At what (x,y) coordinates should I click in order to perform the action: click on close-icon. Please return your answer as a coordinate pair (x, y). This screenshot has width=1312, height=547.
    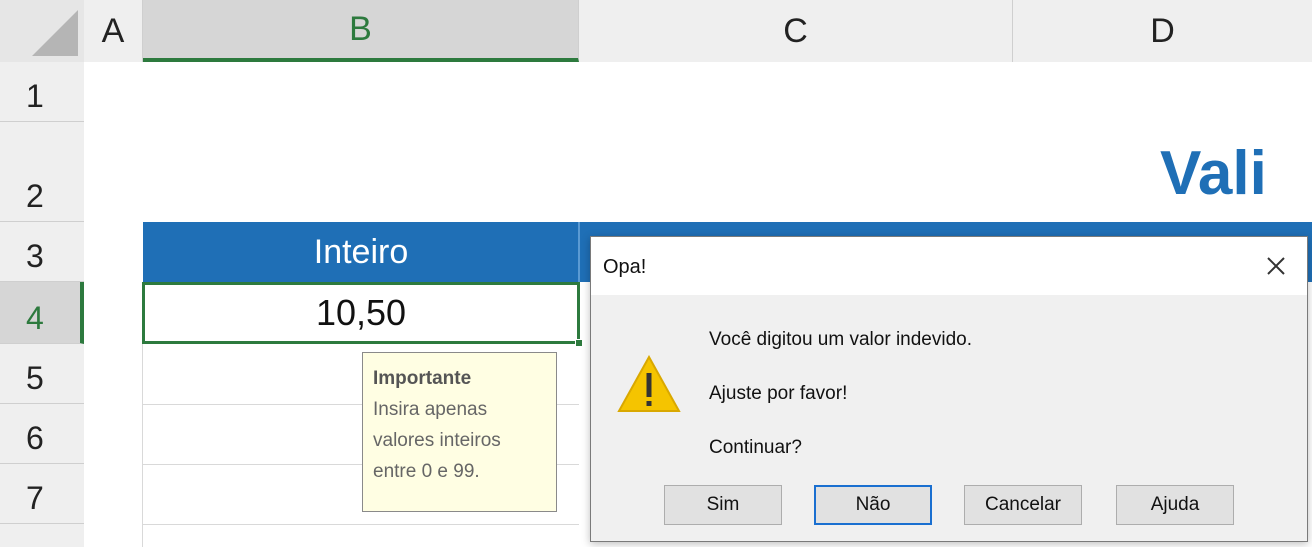
    Looking at the image, I should click on (1276, 266).